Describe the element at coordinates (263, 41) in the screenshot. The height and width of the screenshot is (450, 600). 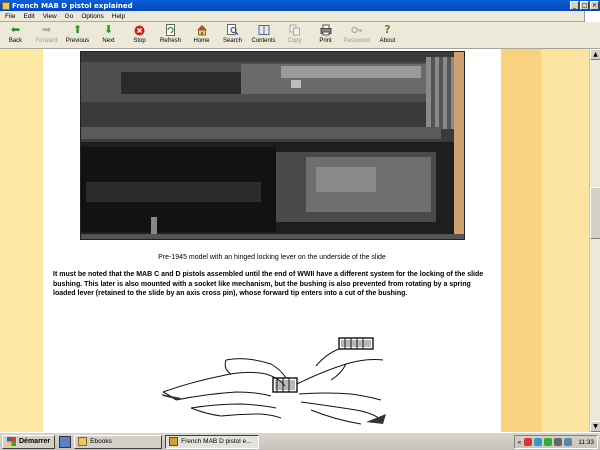
I see `contents-label: Contents` at that location.